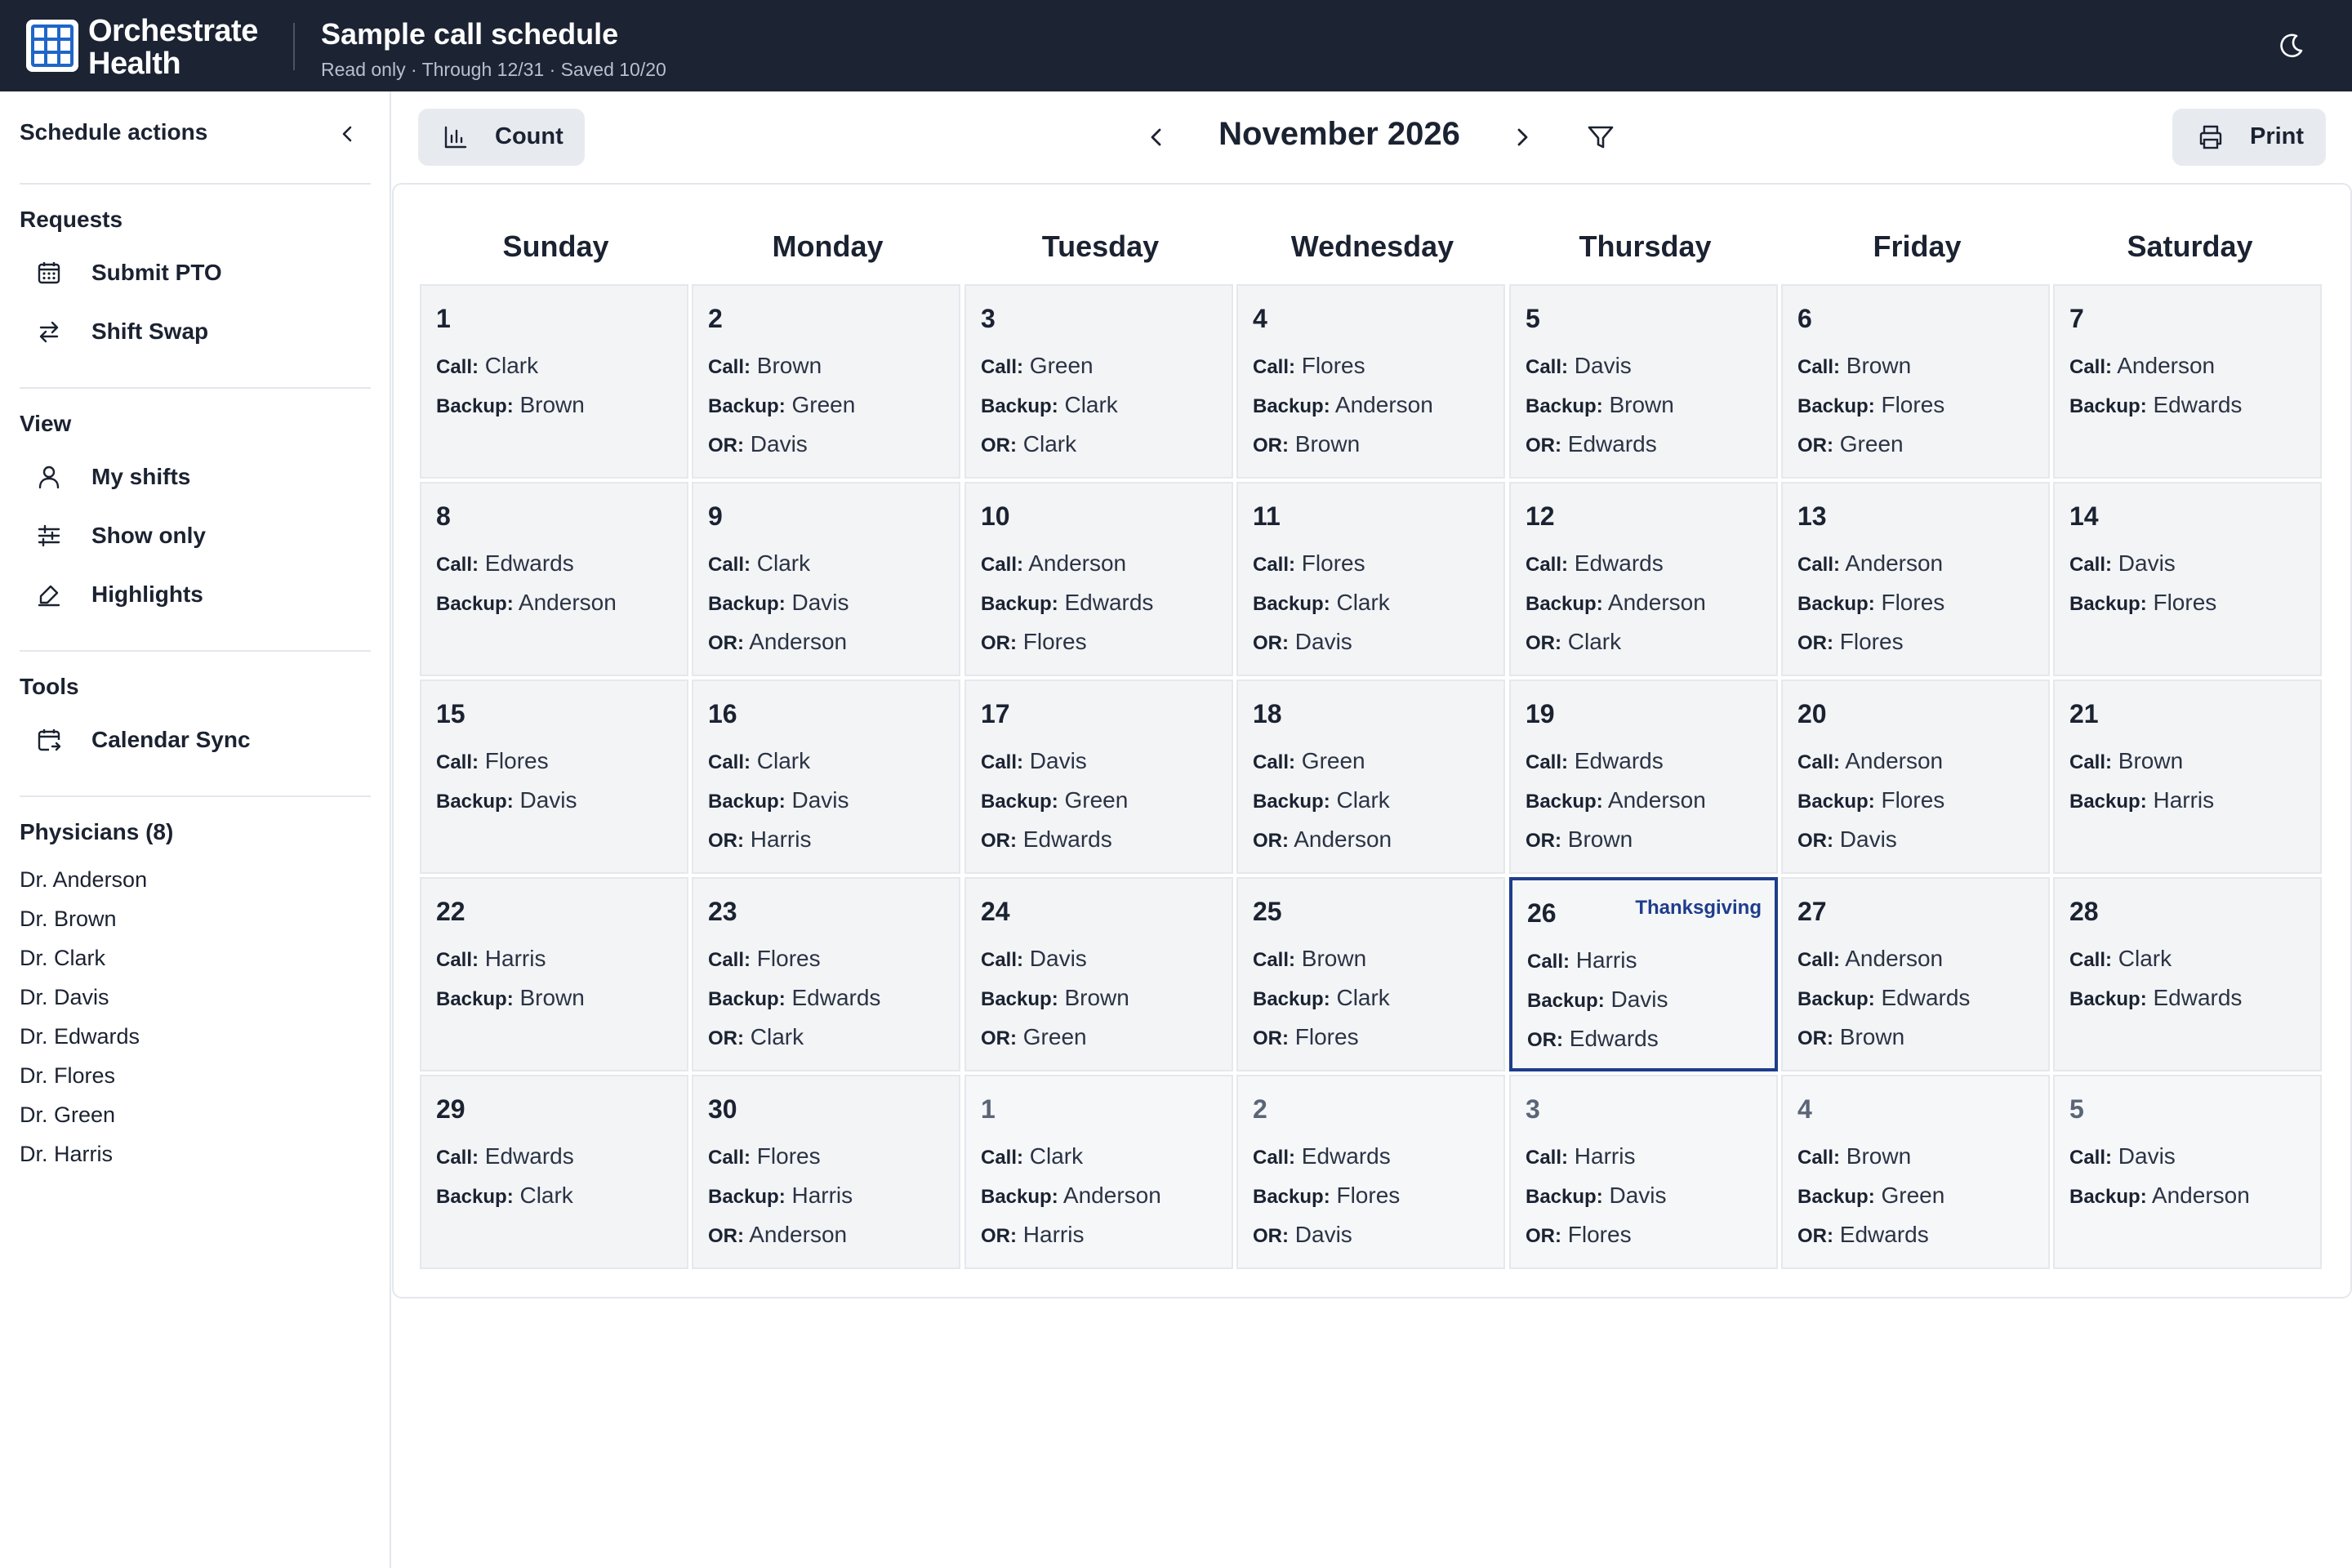 The image size is (2352, 1568). What do you see at coordinates (1370, 381) in the screenshot?
I see `day-cell: 4 Call: Flores Backup: Anderson OR: Brown` at bounding box center [1370, 381].